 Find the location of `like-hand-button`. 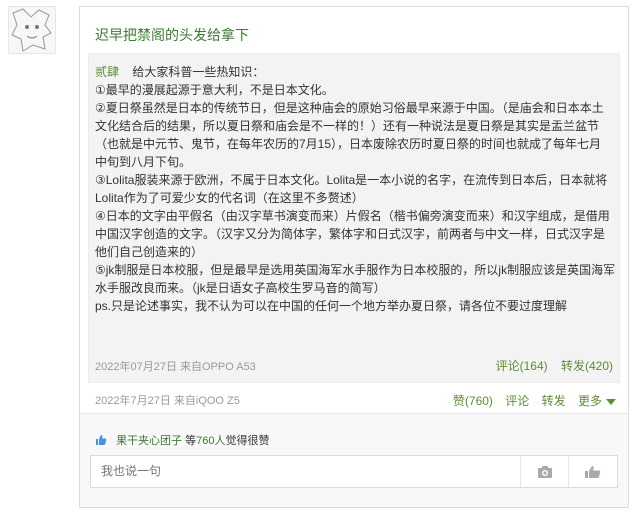

like-hand-button is located at coordinates (592, 471).